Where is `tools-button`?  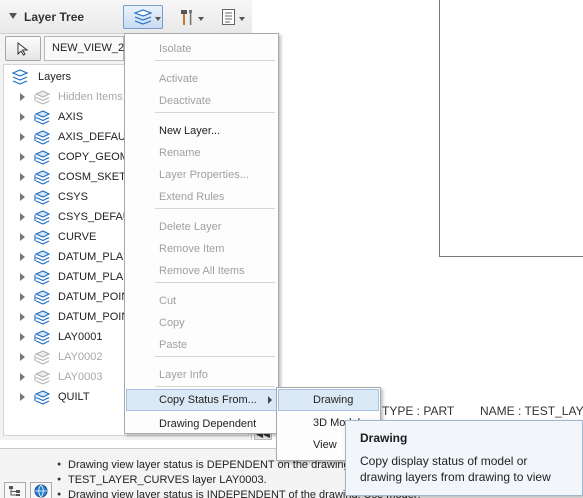
tools-button is located at coordinates (187, 17).